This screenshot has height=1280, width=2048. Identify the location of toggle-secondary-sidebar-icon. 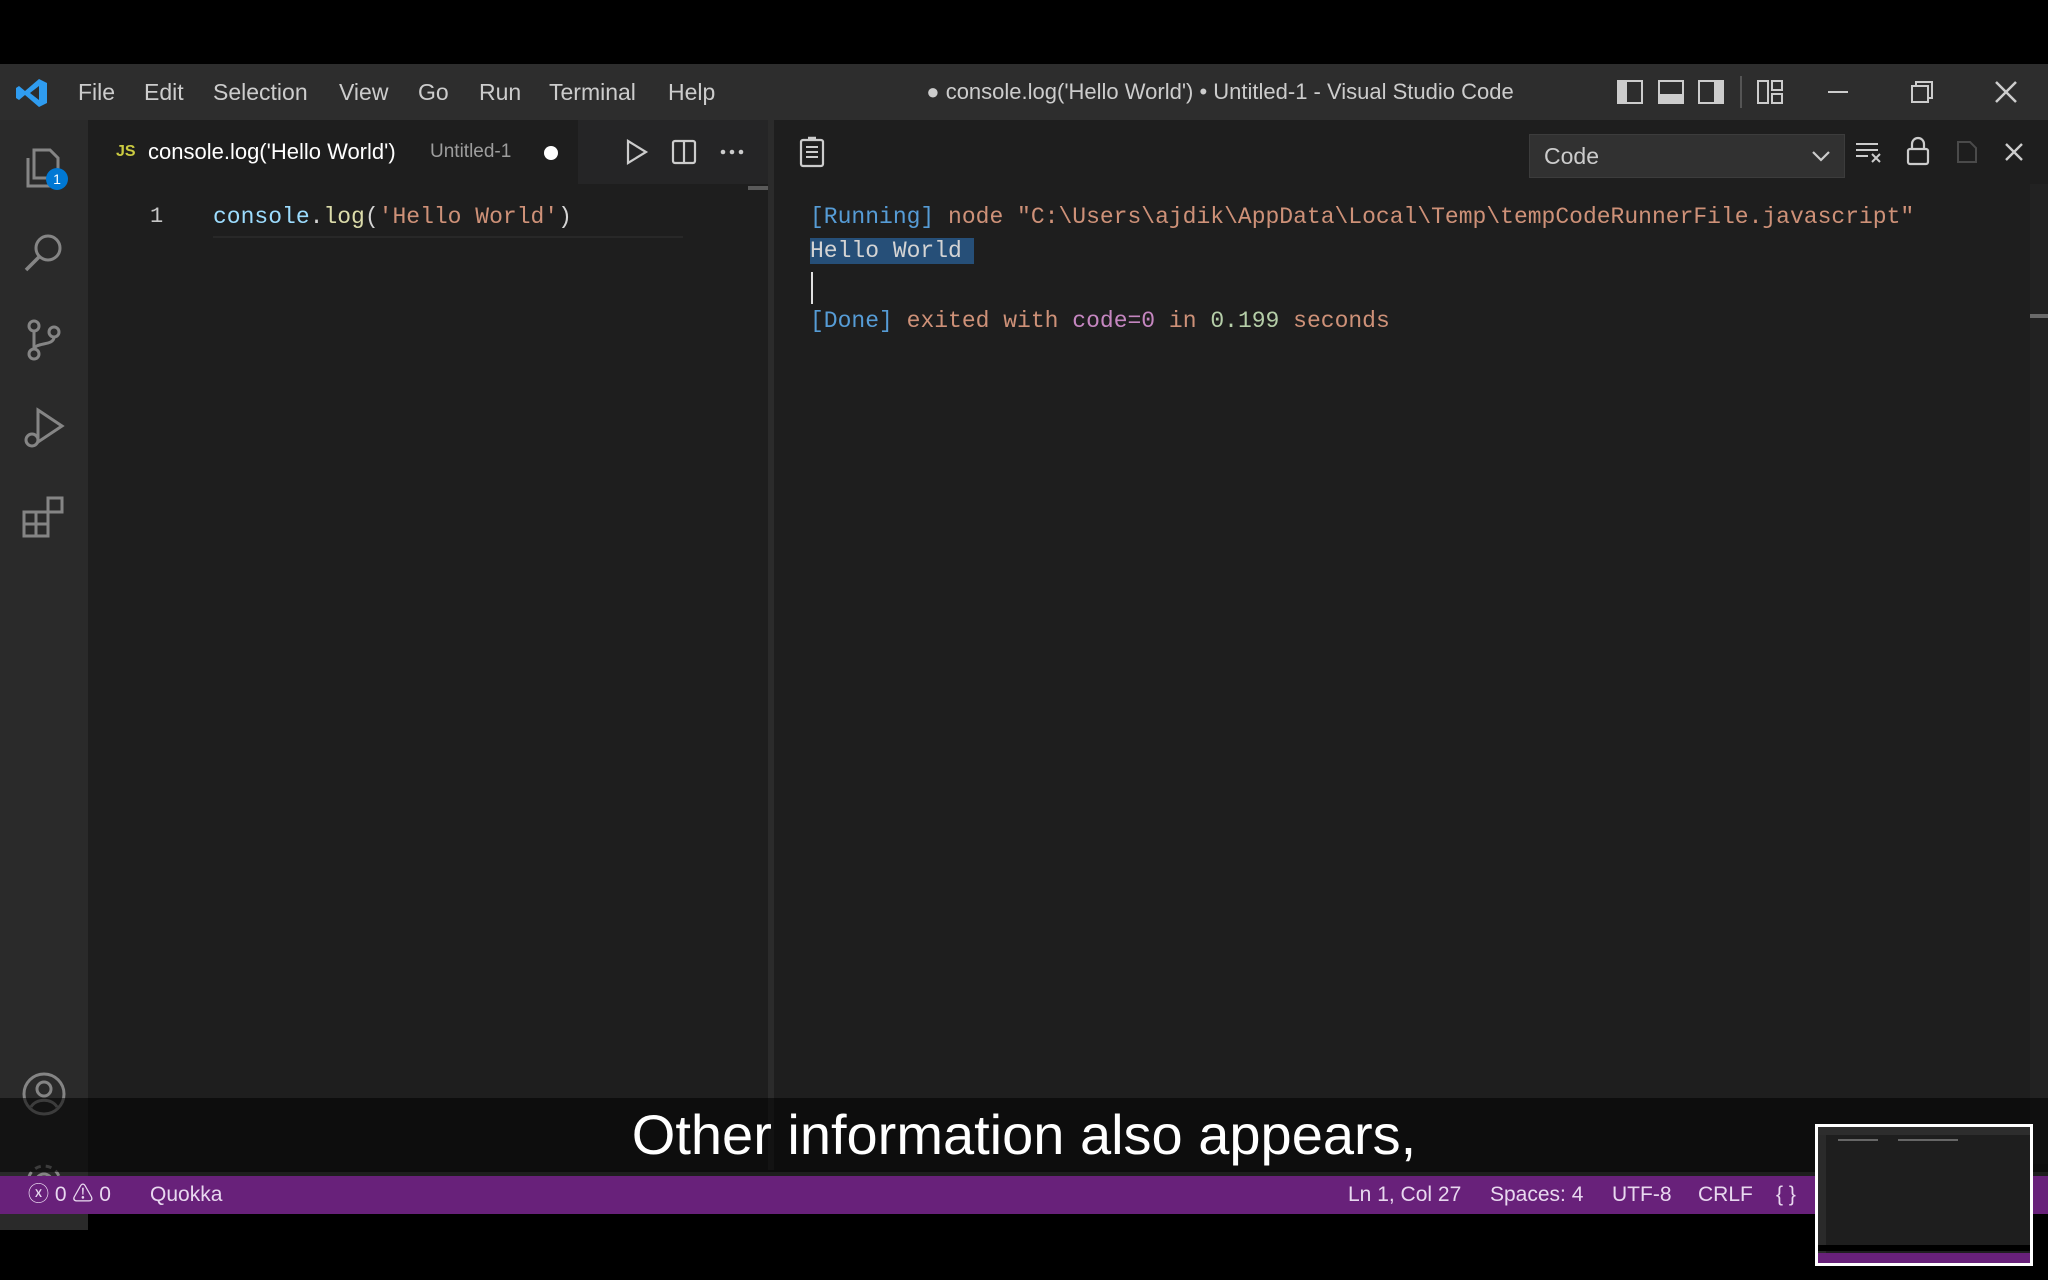
(1711, 92).